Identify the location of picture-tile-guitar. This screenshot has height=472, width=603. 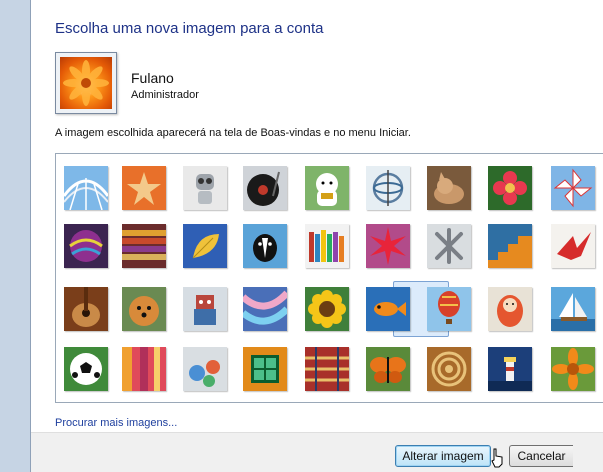
(86, 309).